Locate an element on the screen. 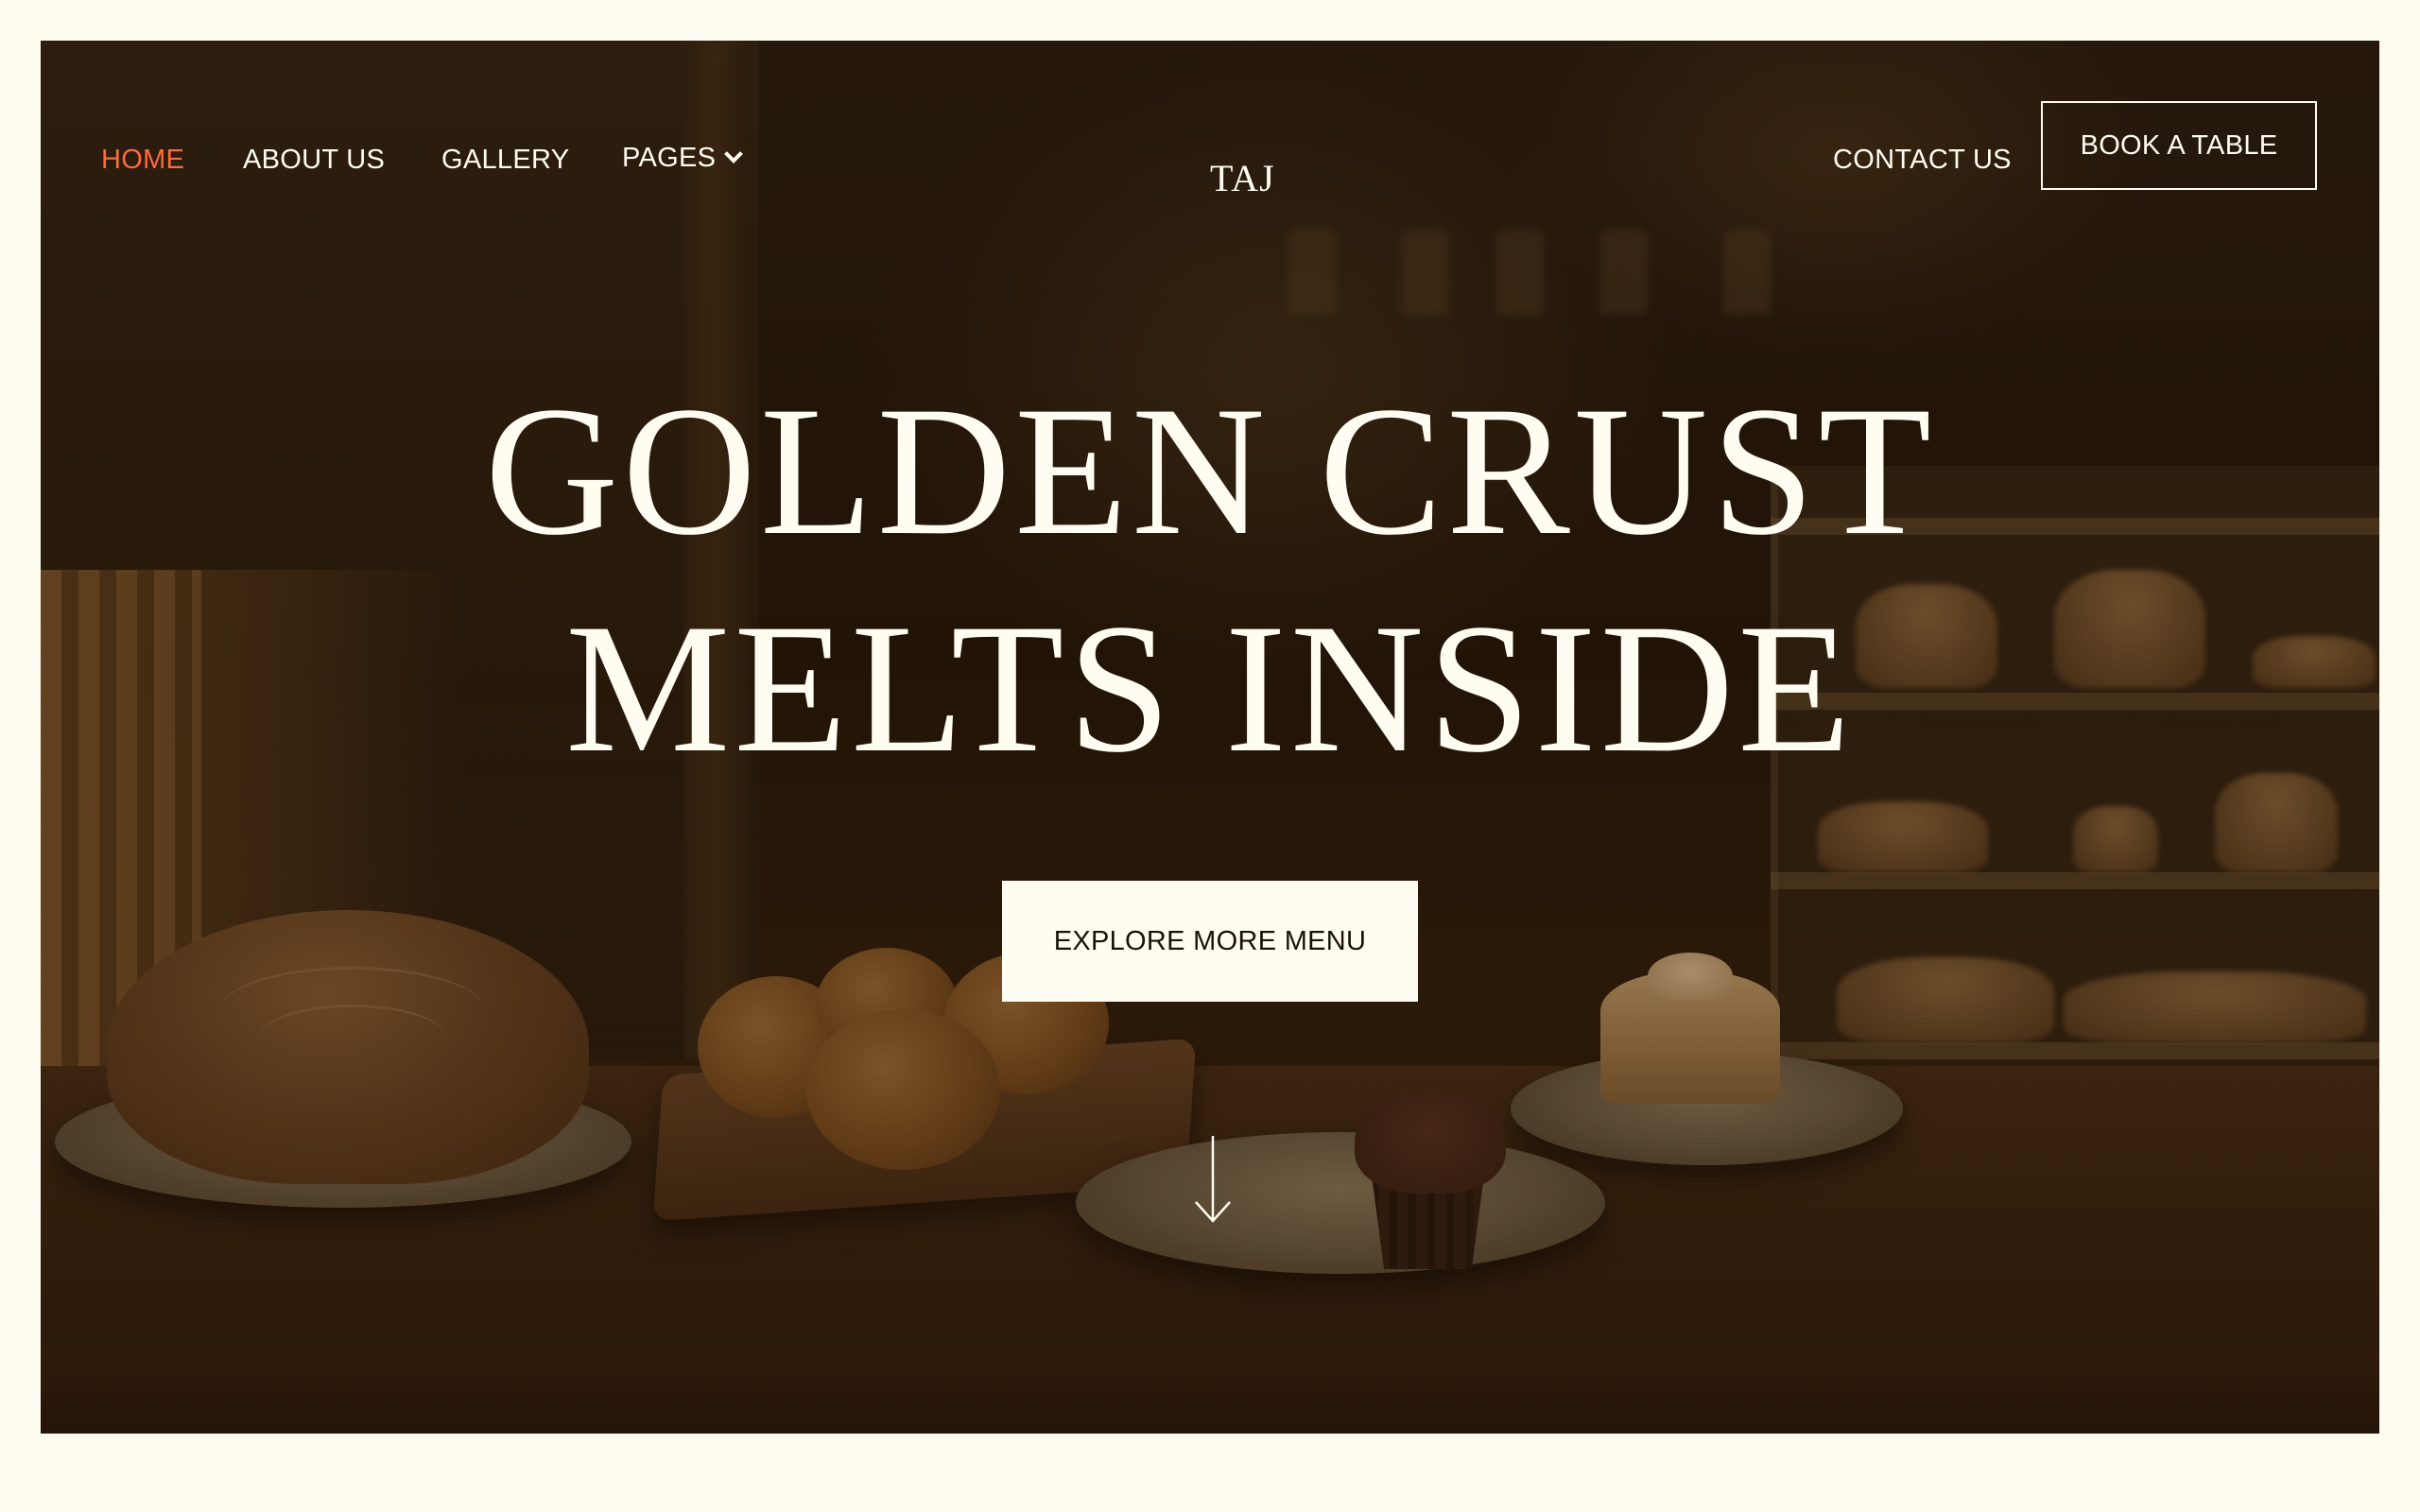  arrow-down-icon is located at coordinates (1213, 1179).